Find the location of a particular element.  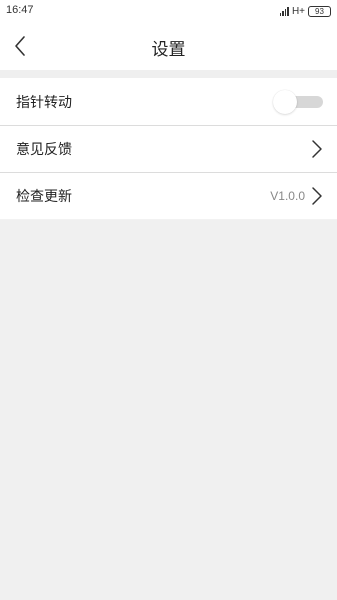

page-title: 设置 is located at coordinates (168, 50).